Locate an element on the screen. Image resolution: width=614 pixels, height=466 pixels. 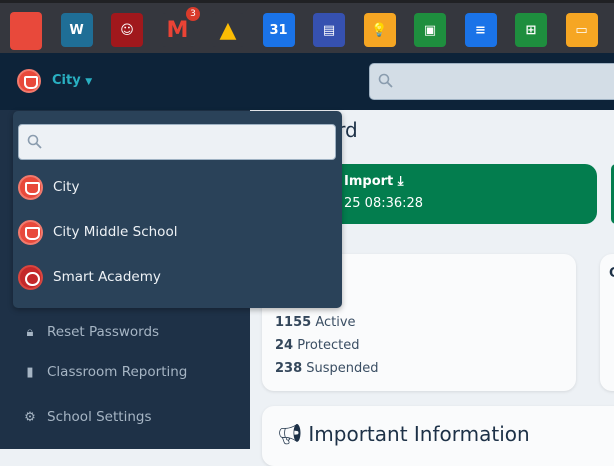
important-info-card: 📢︎ Important Information is located at coordinates (438, 436).